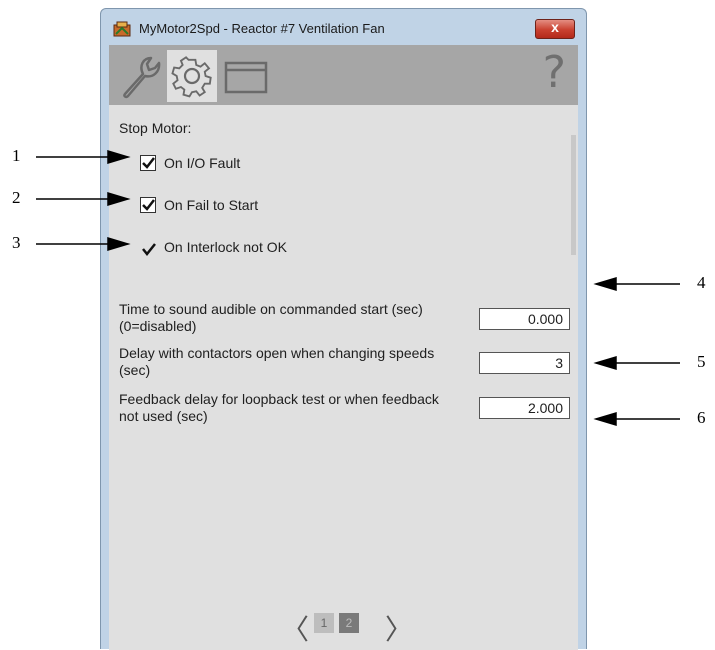  I want to click on callout-1: 1, so click(16, 155).